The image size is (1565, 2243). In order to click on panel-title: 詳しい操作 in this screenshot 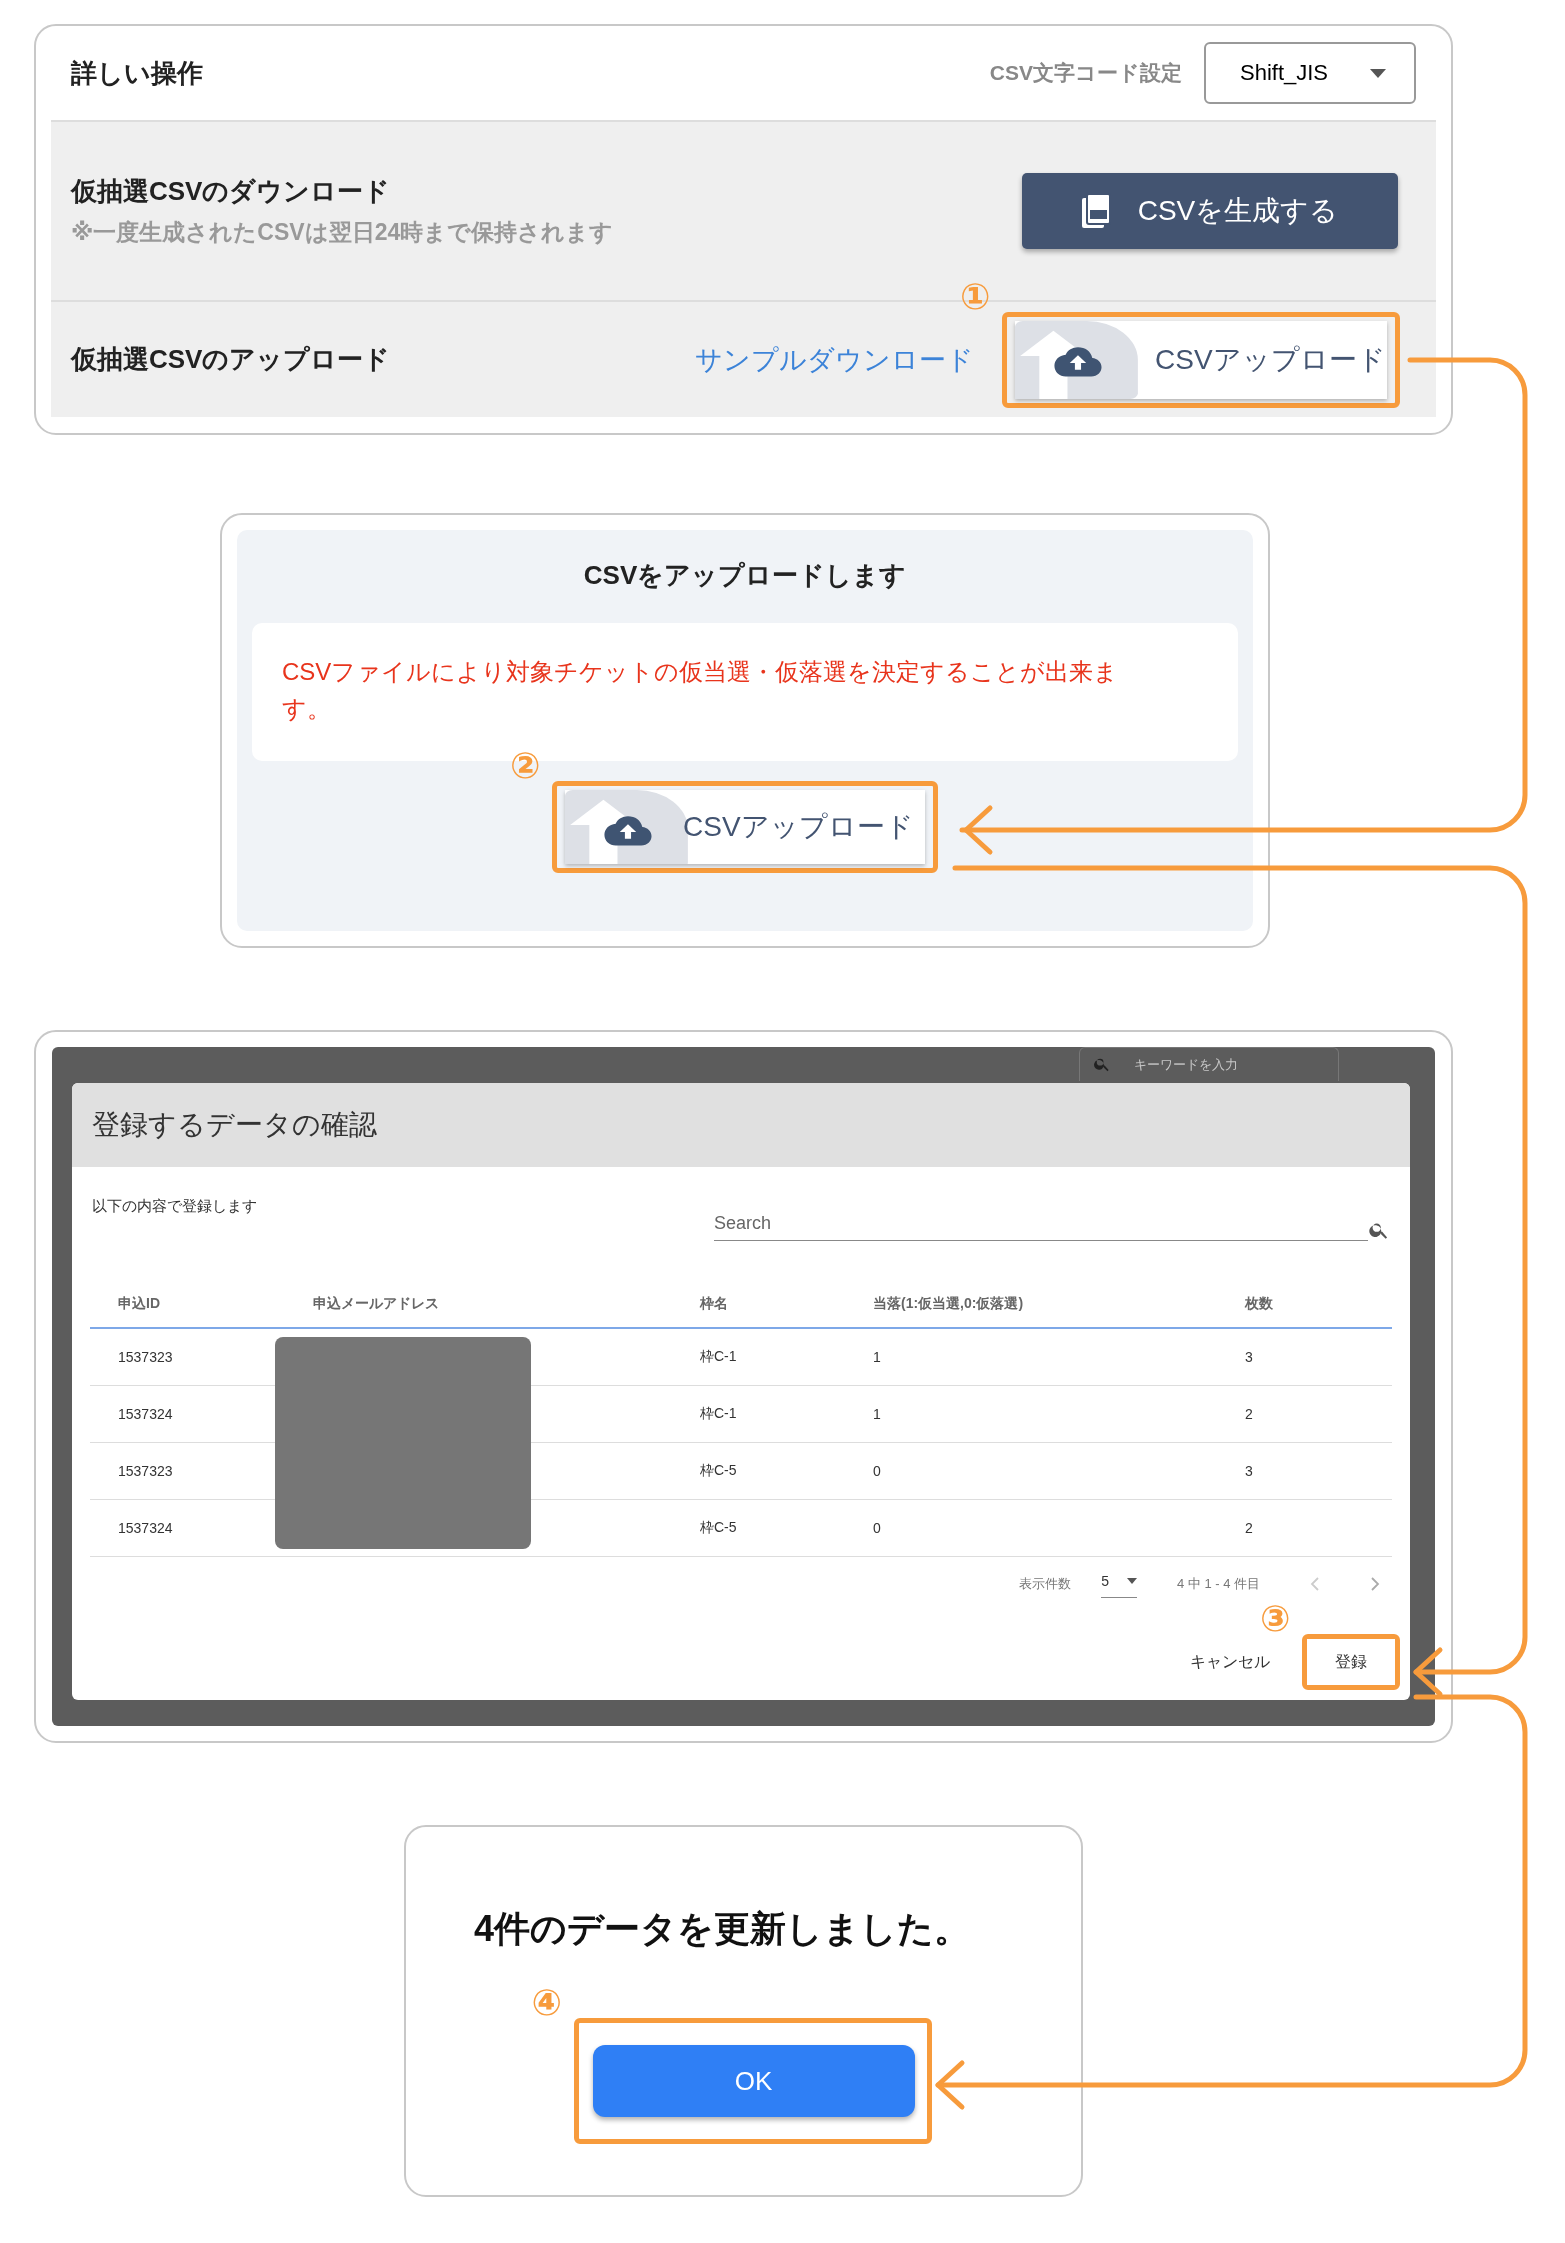, I will do `click(137, 73)`.